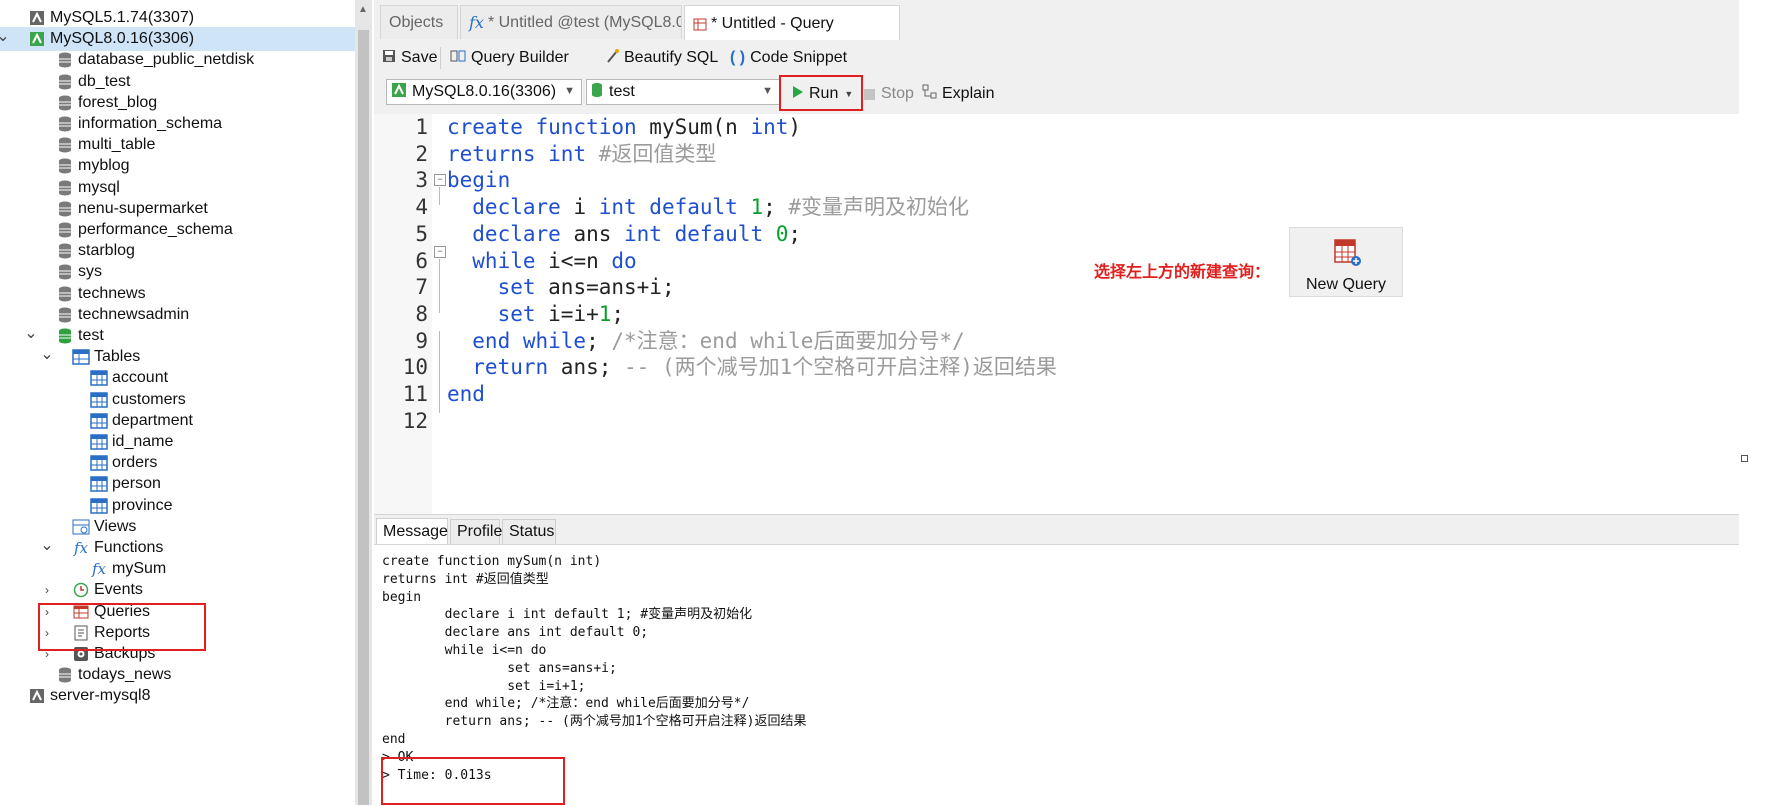 This screenshot has height=806, width=1769. I want to click on message-line: returns int #返回值类型, so click(465, 579).